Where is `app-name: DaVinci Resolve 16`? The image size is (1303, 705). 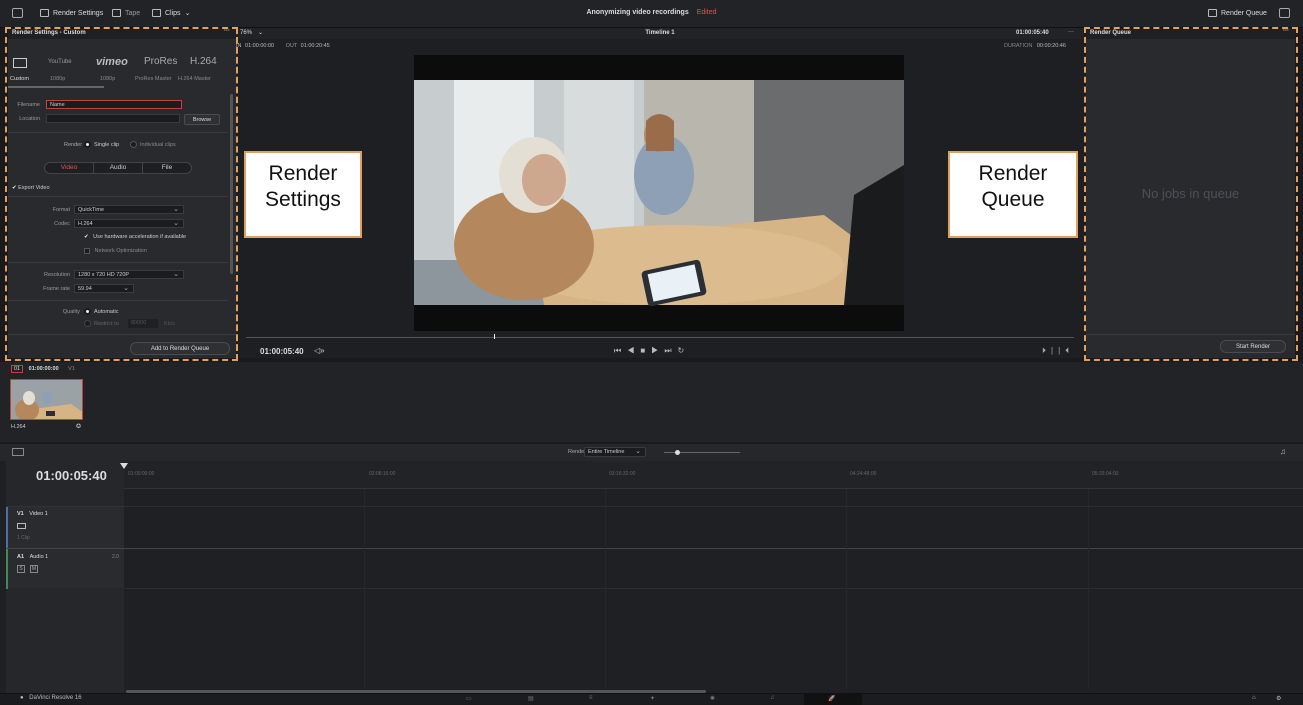 app-name: DaVinci Resolve 16 is located at coordinates (55, 698).